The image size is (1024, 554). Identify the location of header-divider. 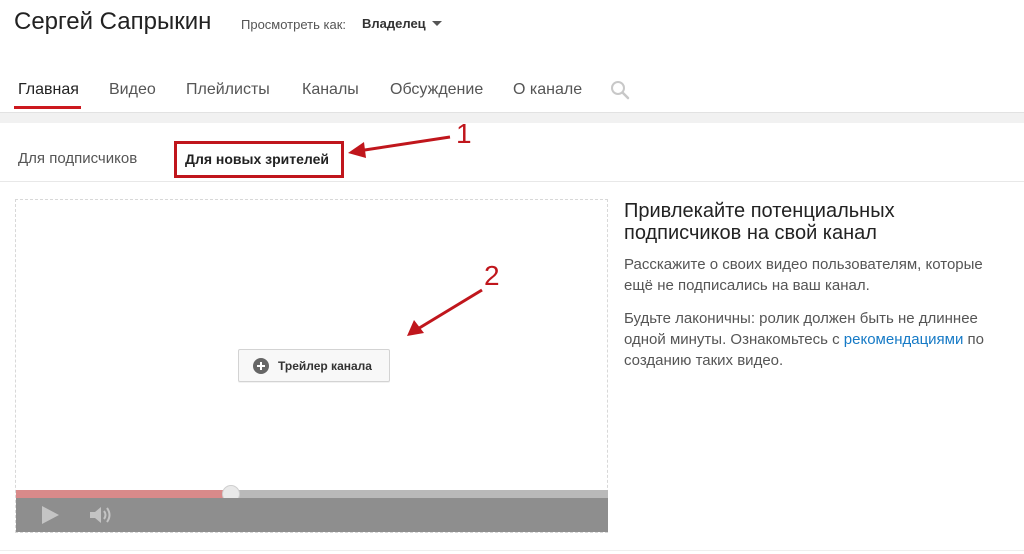
(512, 117).